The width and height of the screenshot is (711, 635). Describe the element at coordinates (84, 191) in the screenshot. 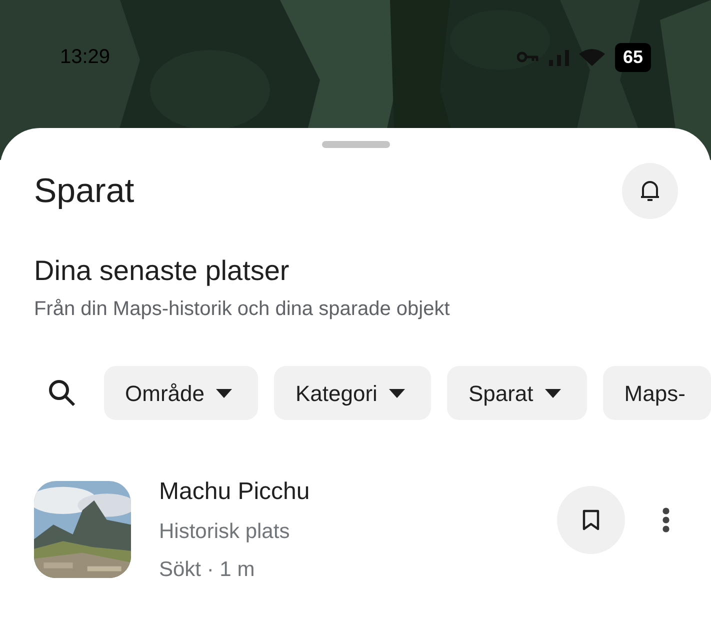

I see `sheet-title: Sparat` at that location.